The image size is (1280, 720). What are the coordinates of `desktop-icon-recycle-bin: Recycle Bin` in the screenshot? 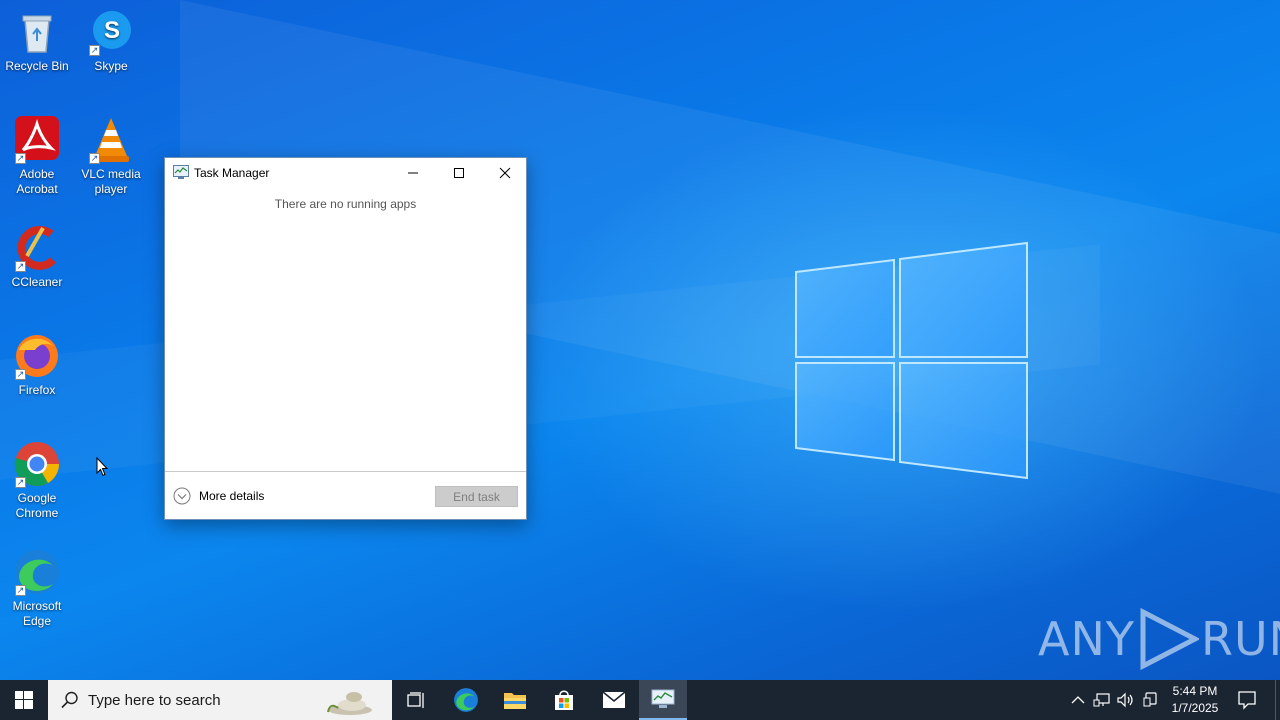 It's located at (37, 41).